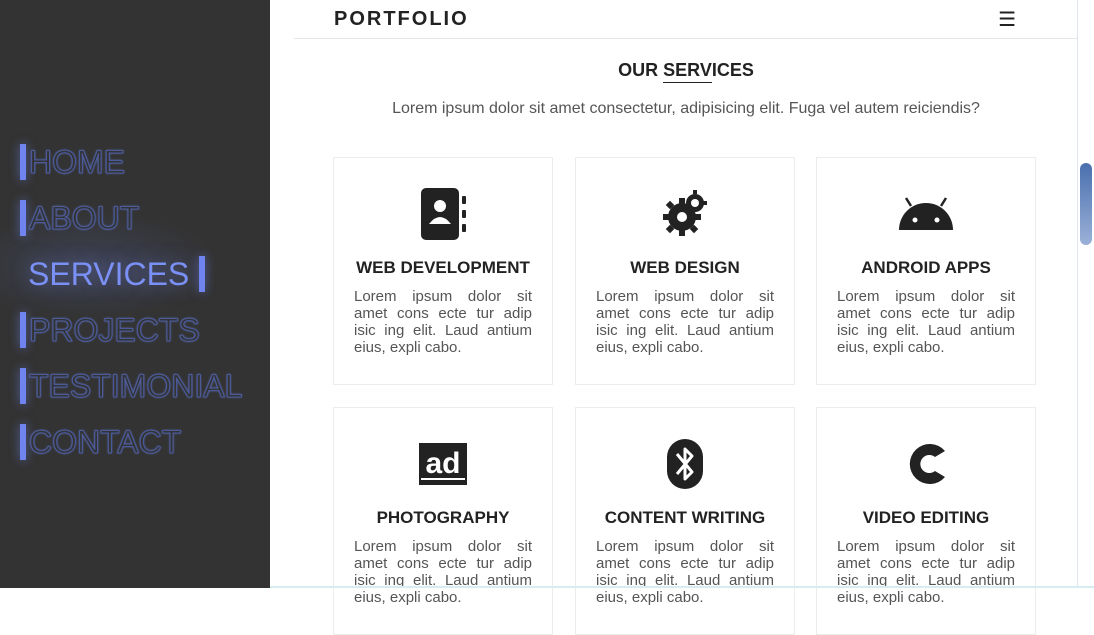 This screenshot has height=635, width=1094. Describe the element at coordinates (685, 267) in the screenshot. I see `service-card-title: WEB DESIGN` at that location.